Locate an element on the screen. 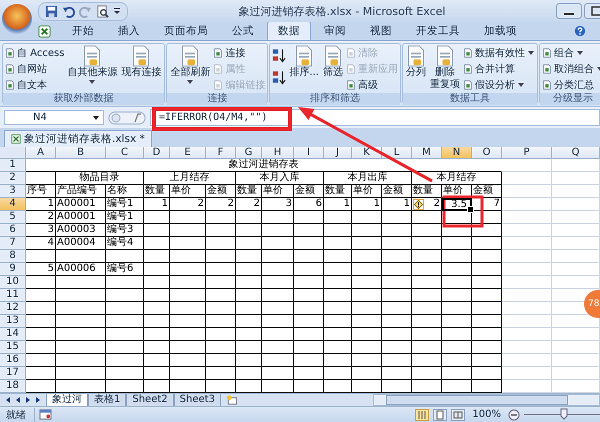 This screenshot has height=422, width=600. sheet-tab: Sheet2 is located at coordinates (150, 400).